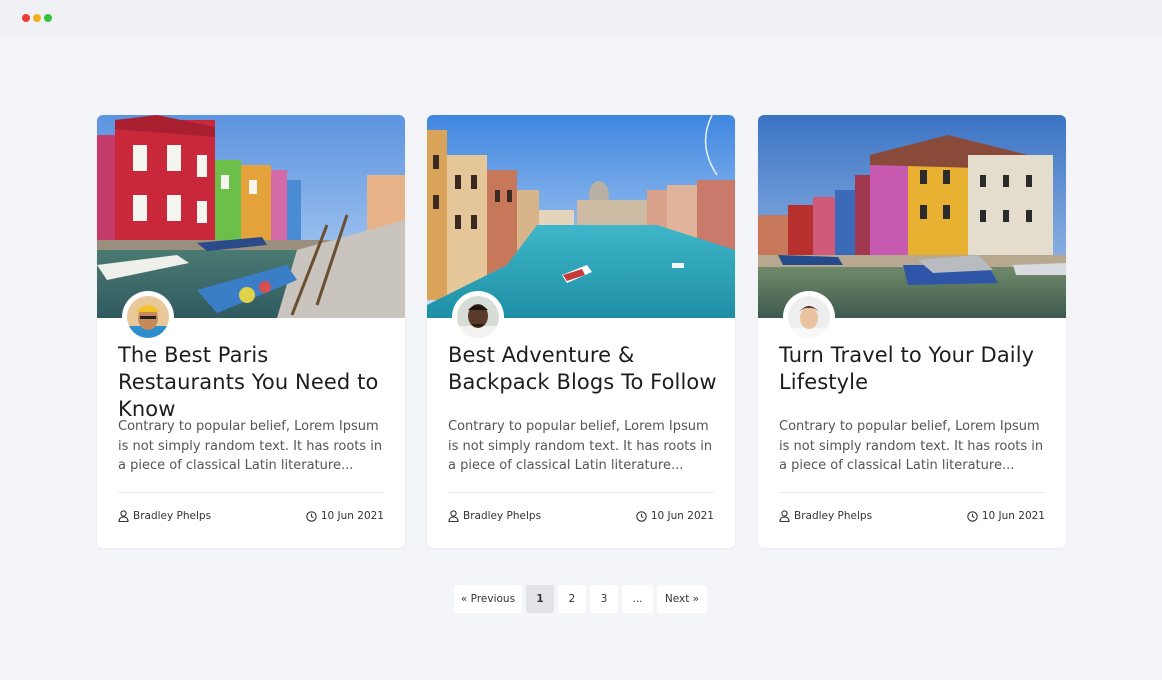 The height and width of the screenshot is (680, 1162). I want to click on previous-page-button: « Previous, so click(488, 599).